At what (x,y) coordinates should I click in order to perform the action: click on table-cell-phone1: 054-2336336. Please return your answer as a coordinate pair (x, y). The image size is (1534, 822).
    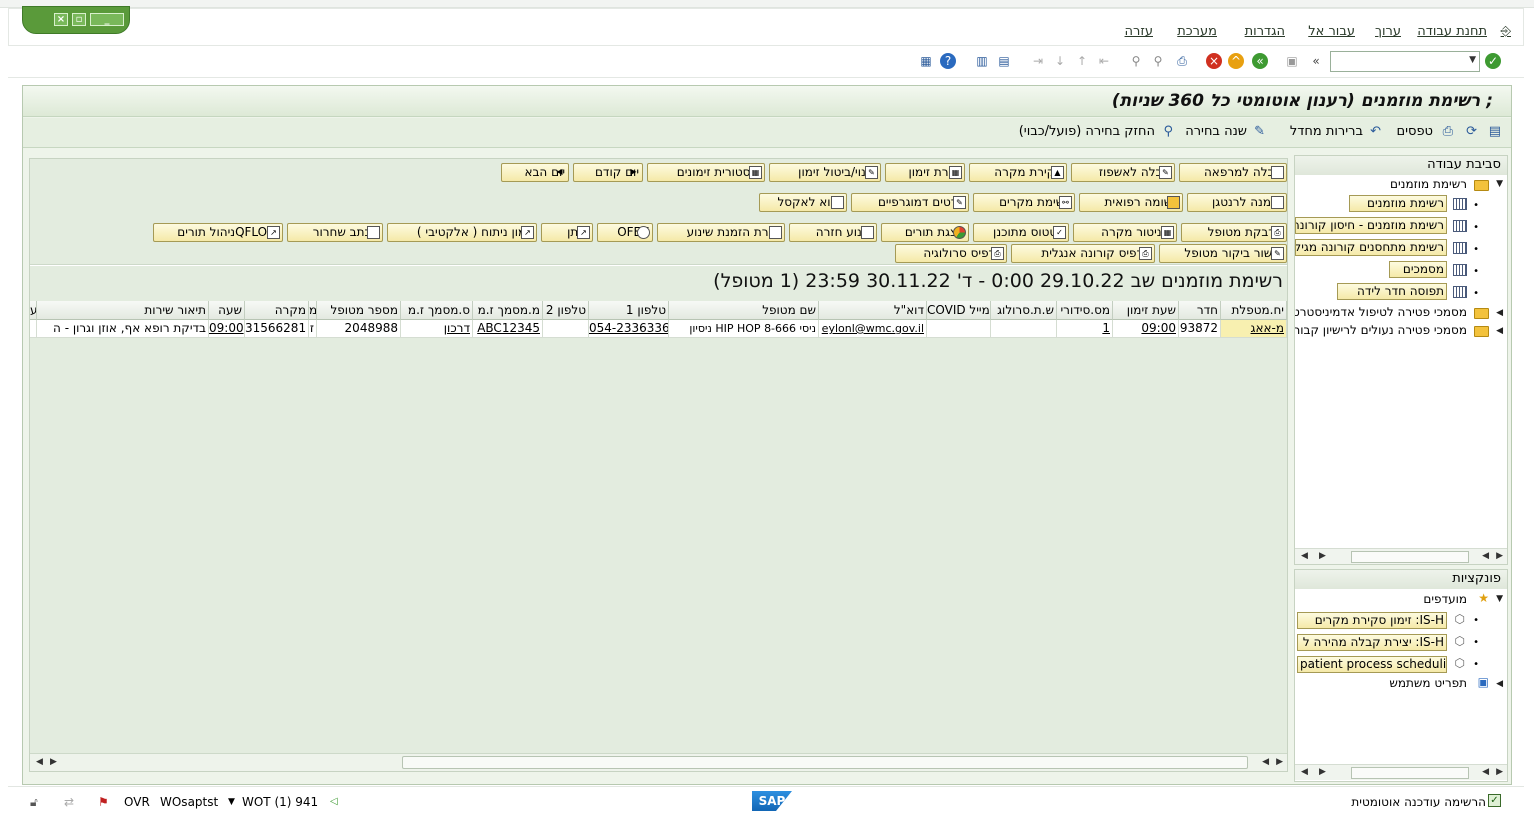
    Looking at the image, I should click on (629, 329).